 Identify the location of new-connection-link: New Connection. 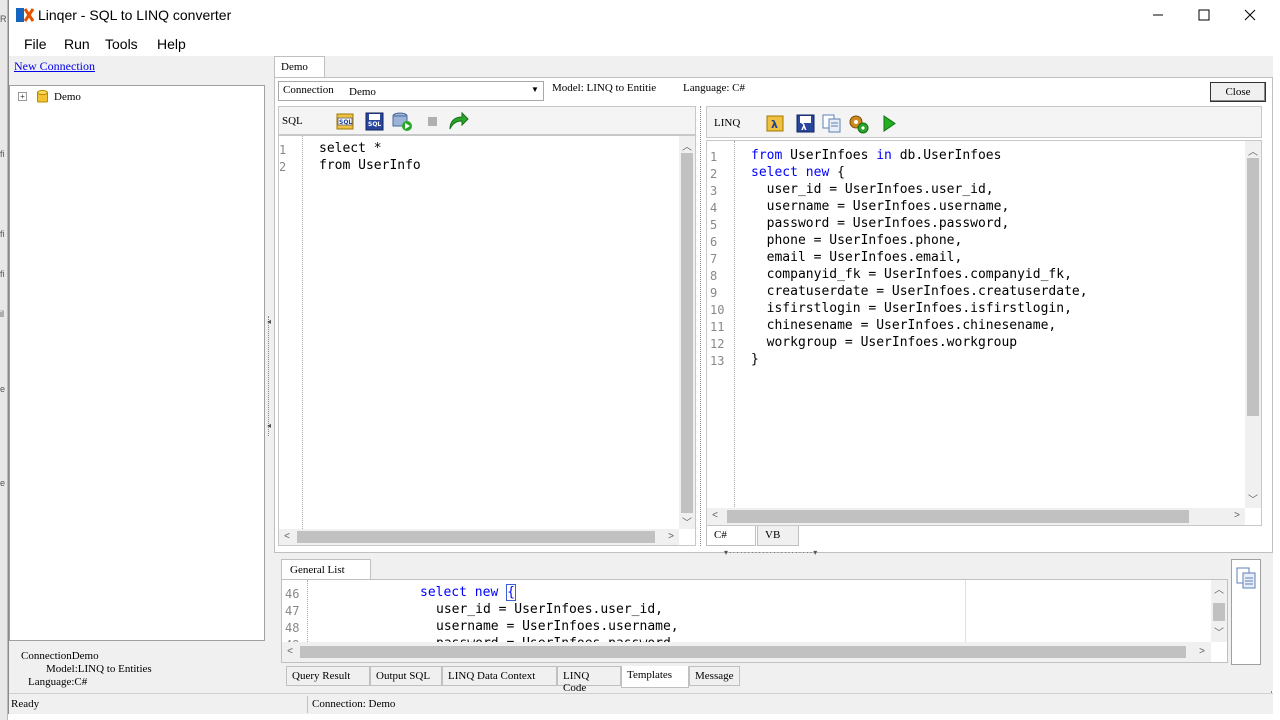
(54, 66).